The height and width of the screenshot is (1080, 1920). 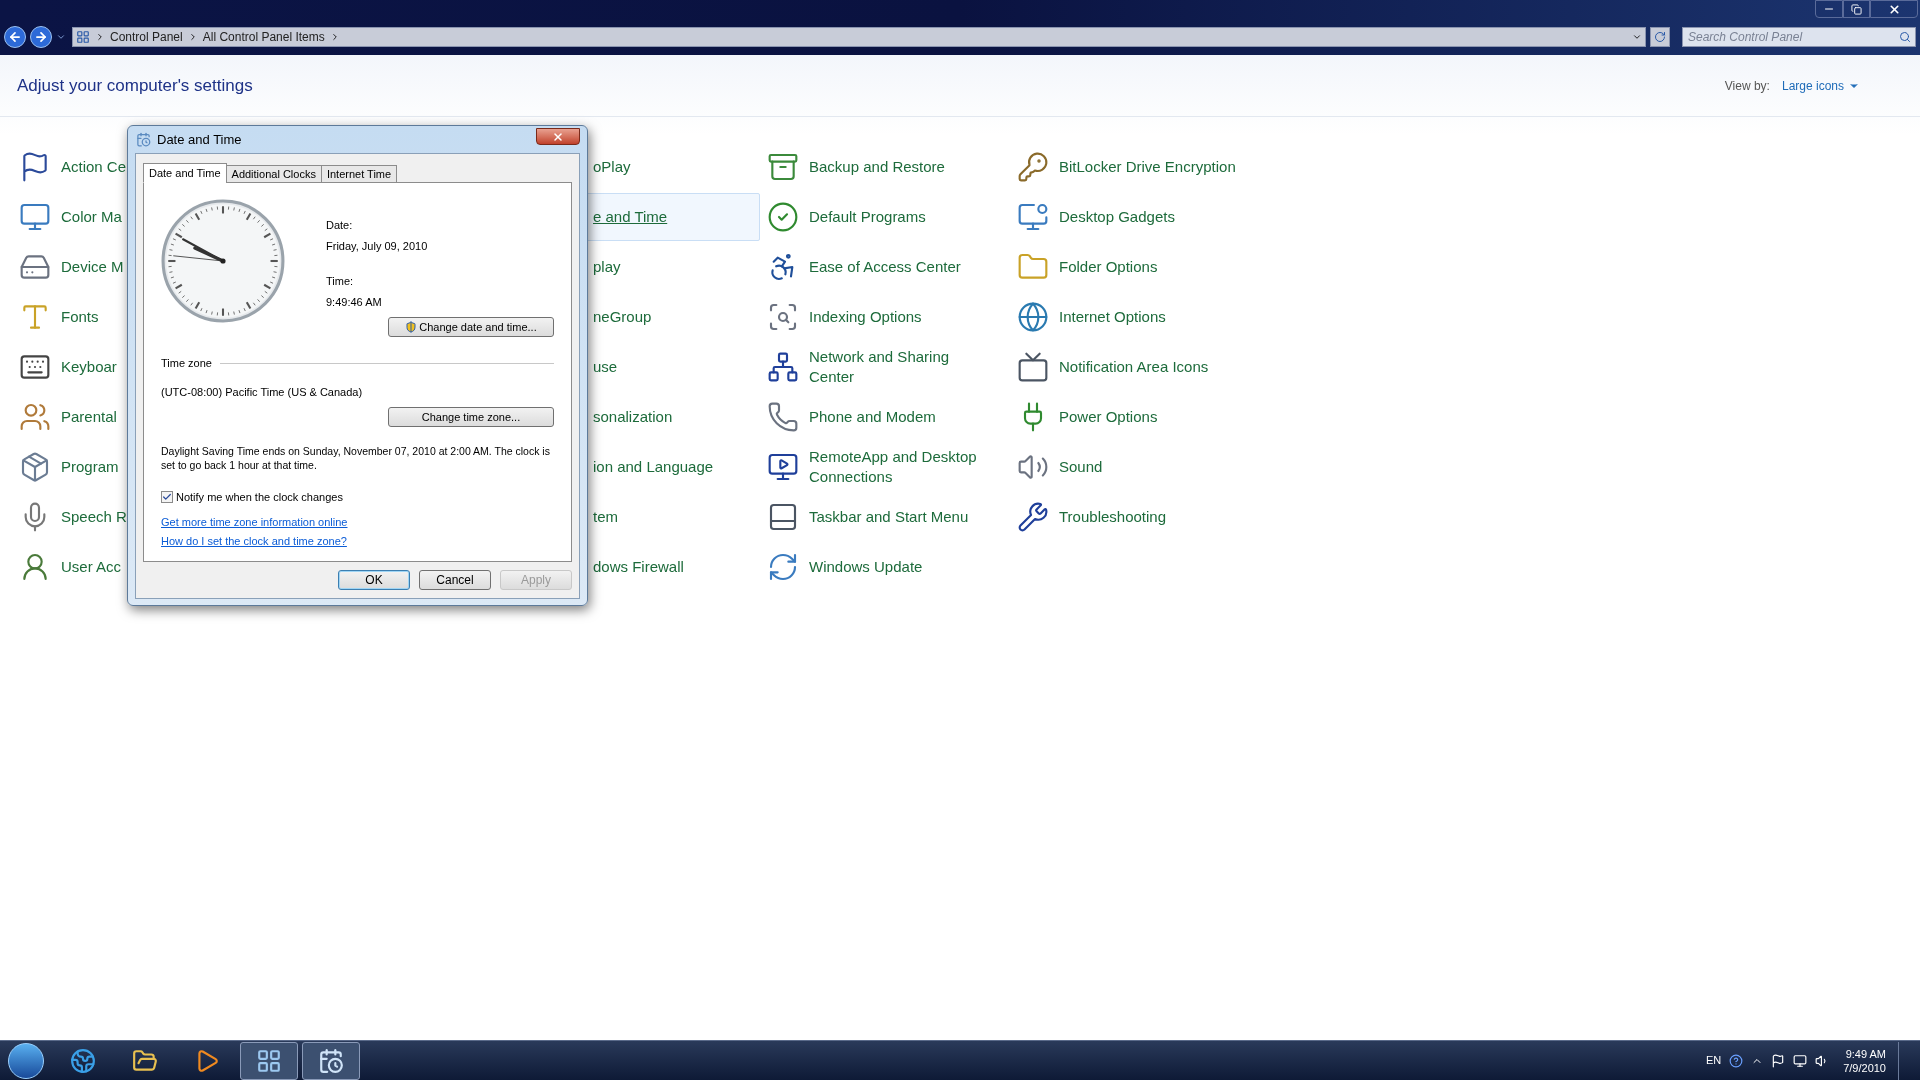 I want to click on settings-item-link: Sound, so click(x=1128, y=467).